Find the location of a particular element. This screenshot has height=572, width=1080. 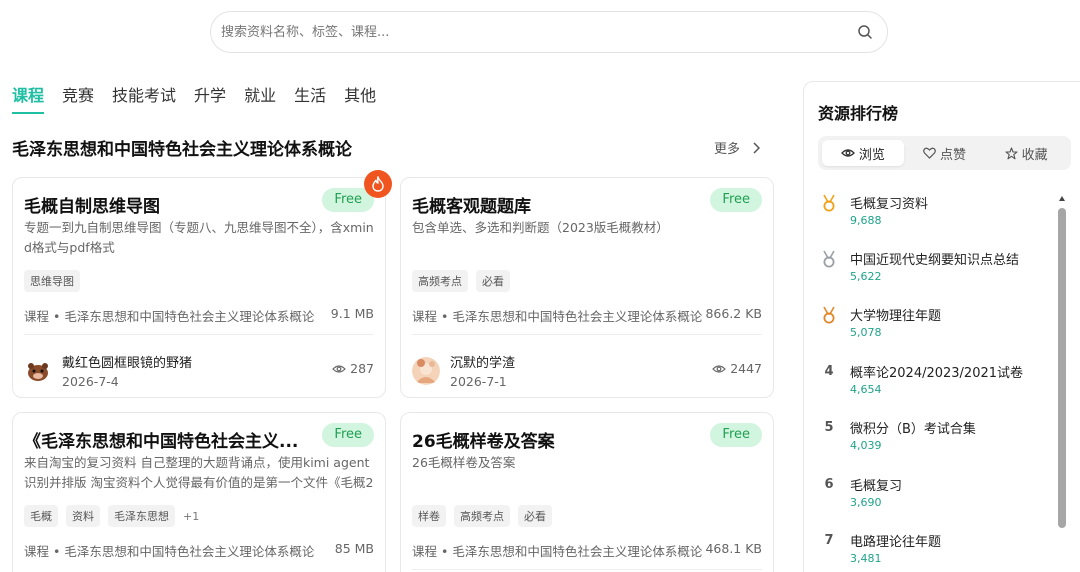

file-size: 468.1 KB is located at coordinates (733, 548).